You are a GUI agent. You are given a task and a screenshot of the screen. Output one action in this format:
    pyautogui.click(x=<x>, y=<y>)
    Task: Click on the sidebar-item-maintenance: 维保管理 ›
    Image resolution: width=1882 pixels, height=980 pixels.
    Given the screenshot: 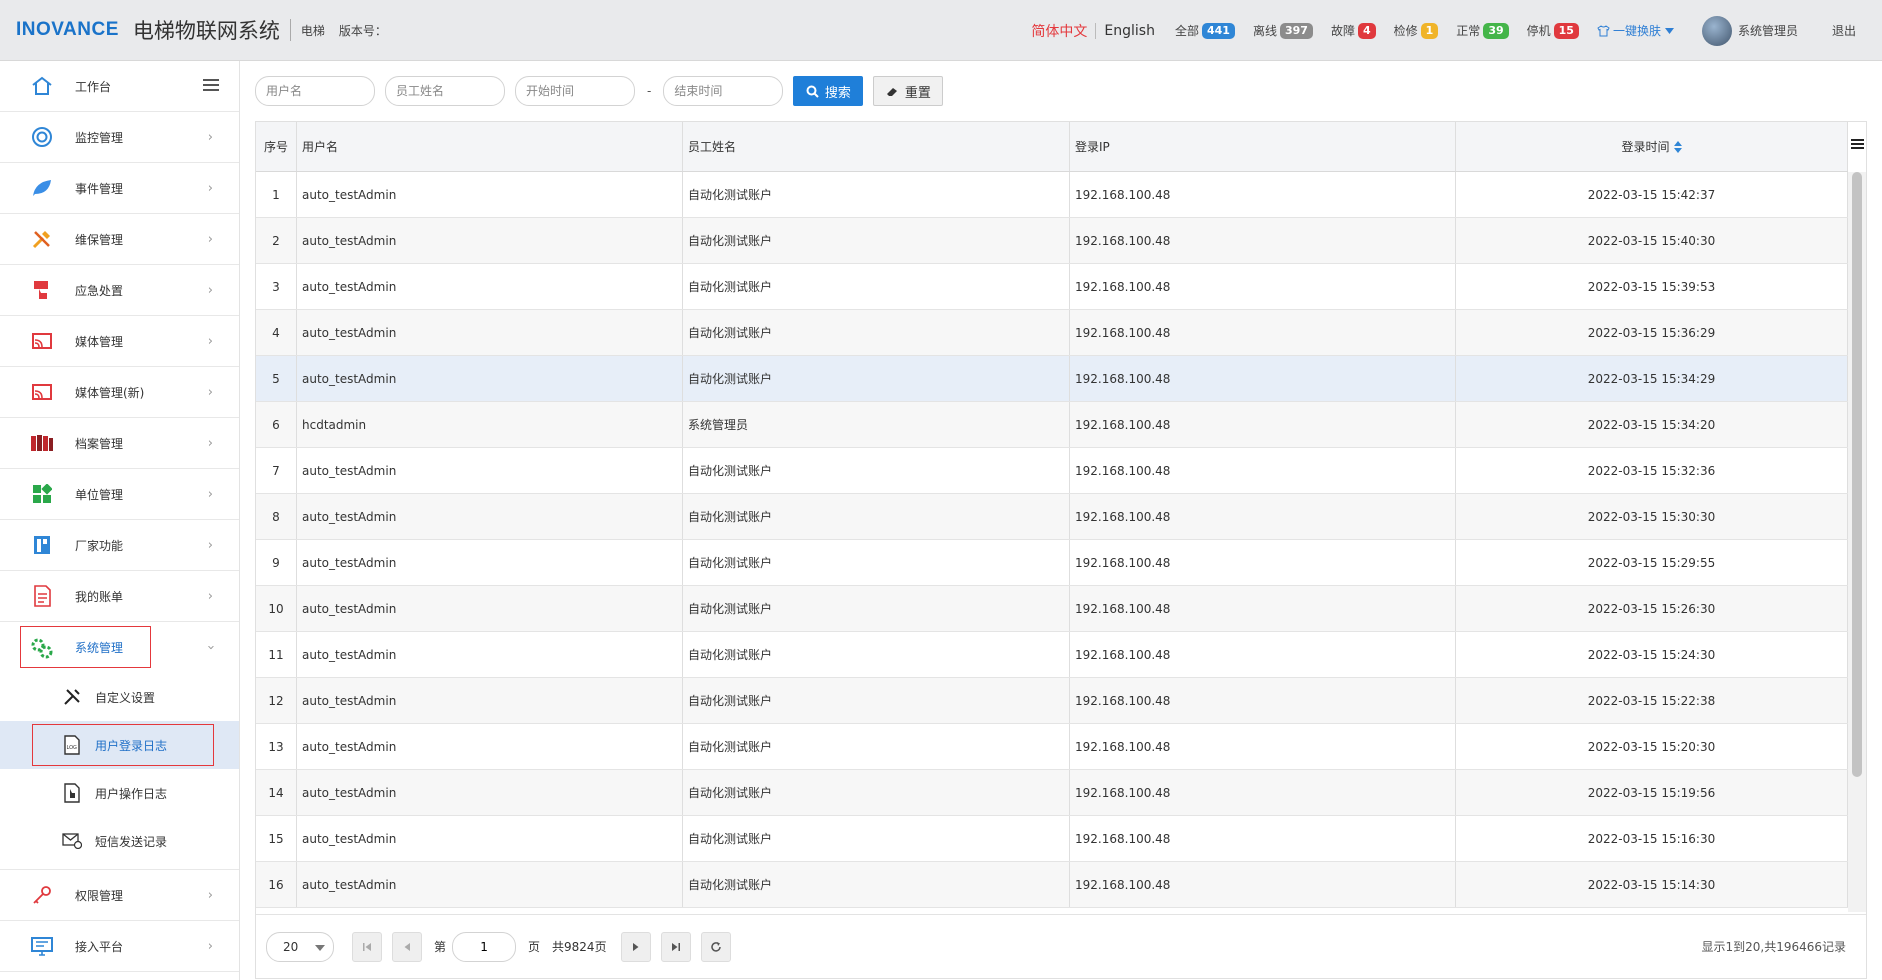 What is the action you would take?
    pyautogui.click(x=119, y=239)
    